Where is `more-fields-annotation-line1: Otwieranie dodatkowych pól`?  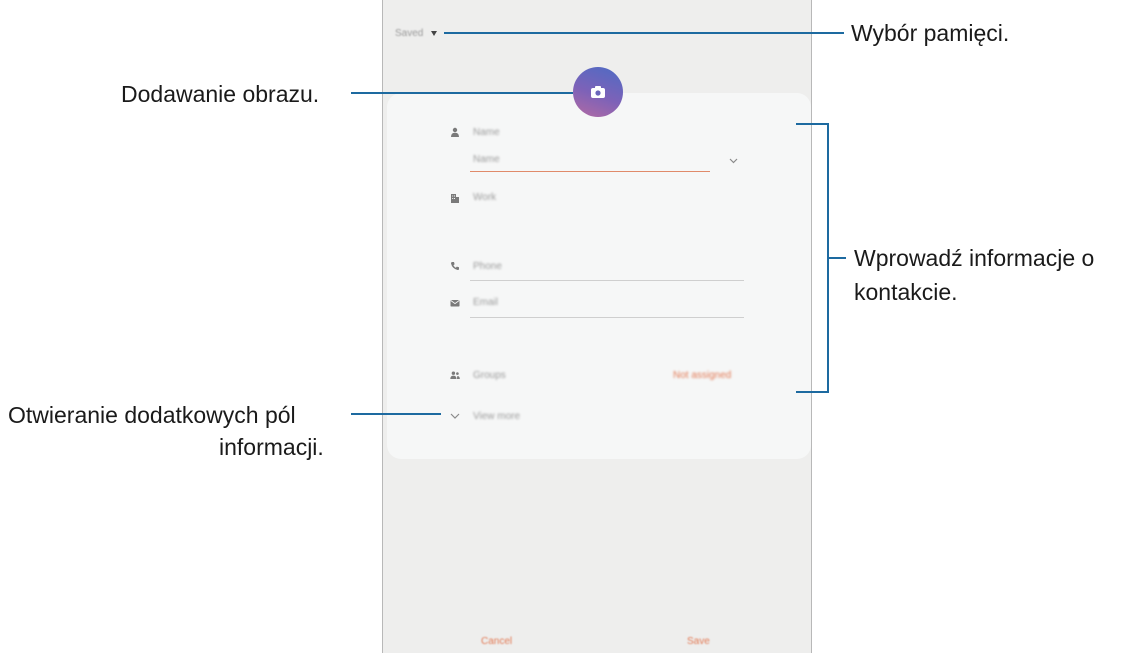
more-fields-annotation-line1: Otwieranie dodatkowych pól is located at coordinates (152, 415).